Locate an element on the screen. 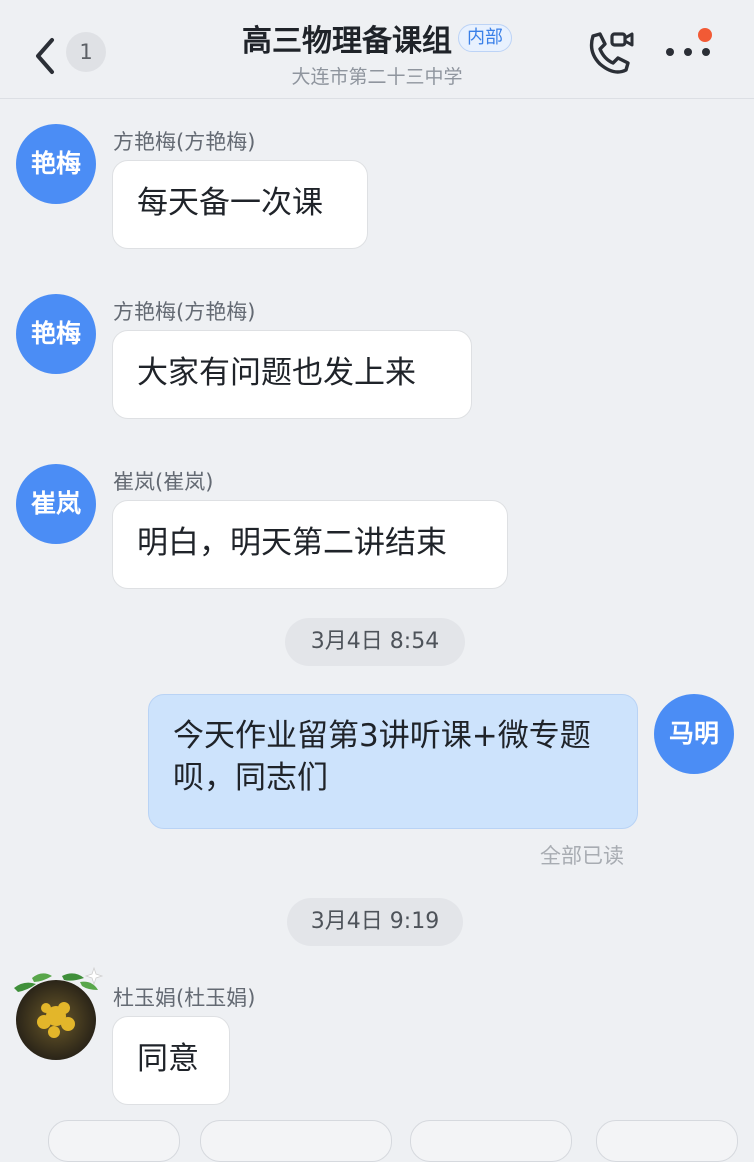 The image size is (754, 1162). more-button is located at coordinates (690, 46).